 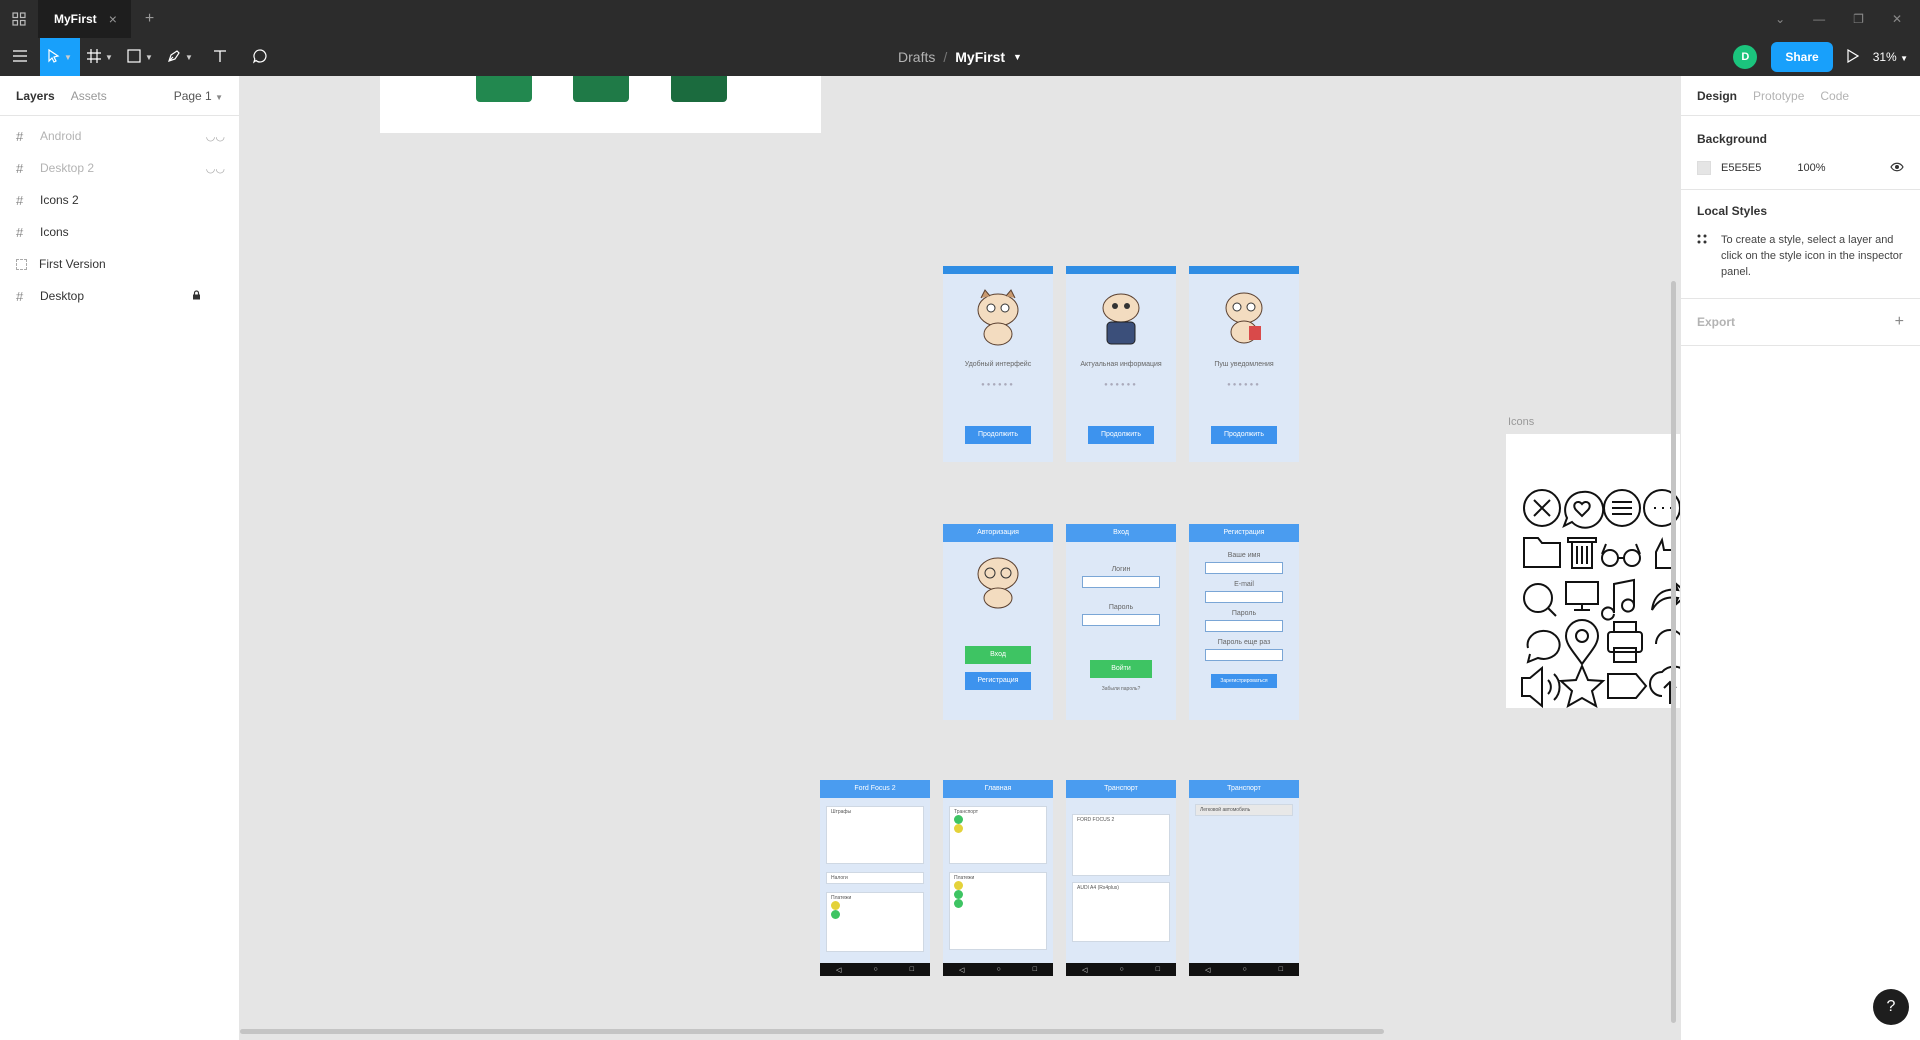 I want to click on minimize-icon: —, so click(x=1819, y=19).